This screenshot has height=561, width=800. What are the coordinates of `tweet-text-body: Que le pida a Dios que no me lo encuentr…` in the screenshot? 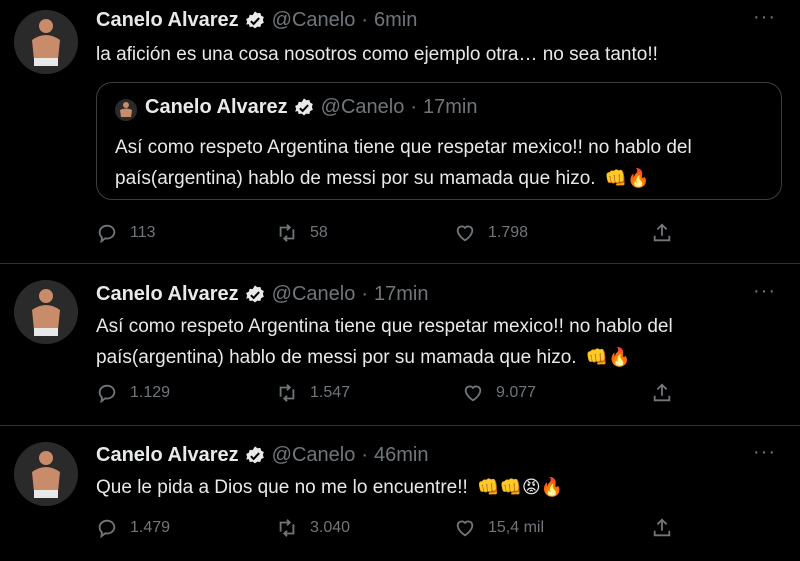 It's located at (282, 487).